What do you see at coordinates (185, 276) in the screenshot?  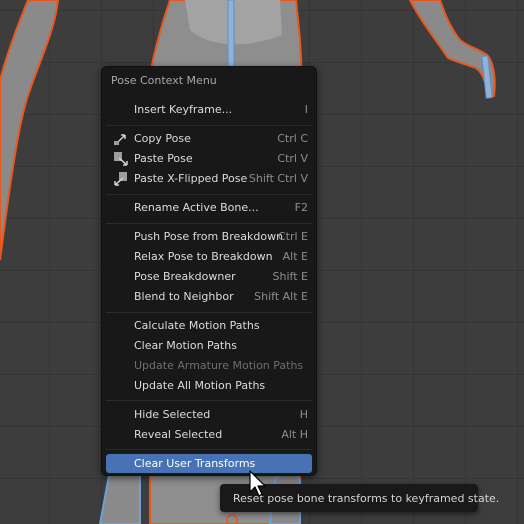 I see `menu-item-label: Pose Breakdowner` at bounding box center [185, 276].